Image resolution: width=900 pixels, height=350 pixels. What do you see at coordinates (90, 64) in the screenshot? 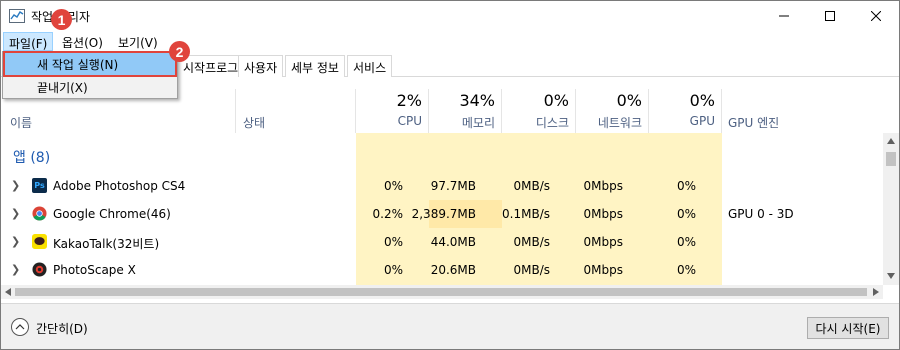
I see `run-new-task-menu-item: 새 작업 실행(N)` at bounding box center [90, 64].